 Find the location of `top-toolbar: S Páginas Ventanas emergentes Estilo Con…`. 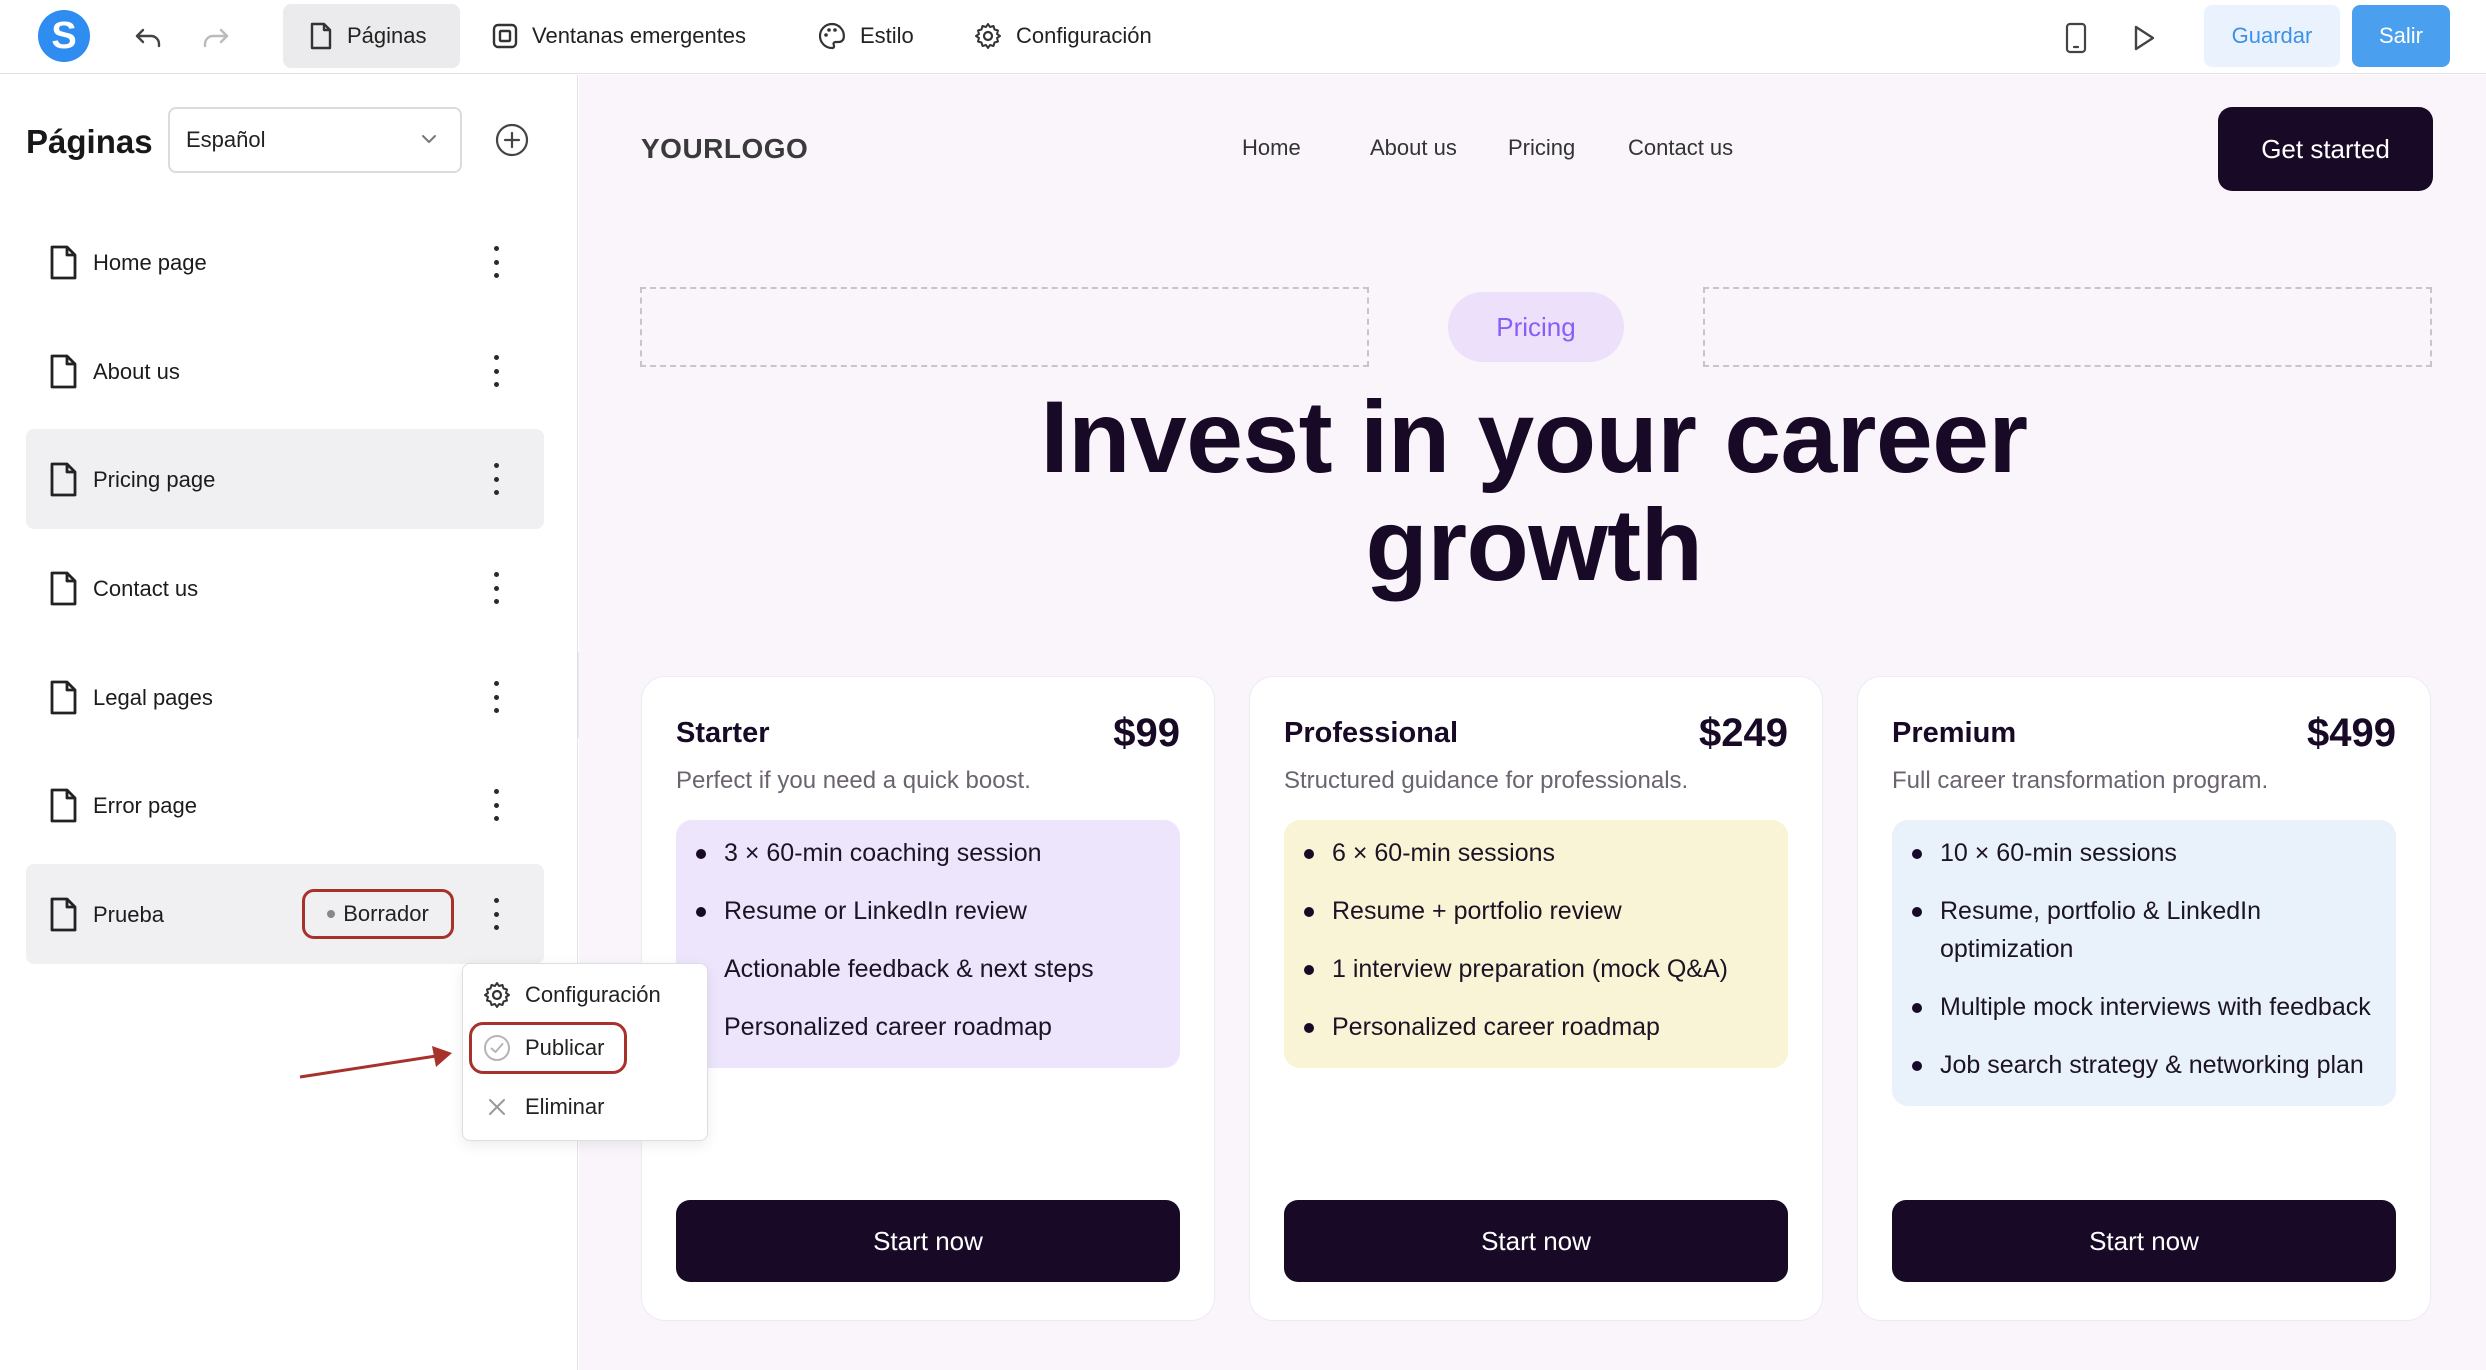

top-toolbar: S Páginas Ventanas emergentes Estilo Con… is located at coordinates (1243, 37).